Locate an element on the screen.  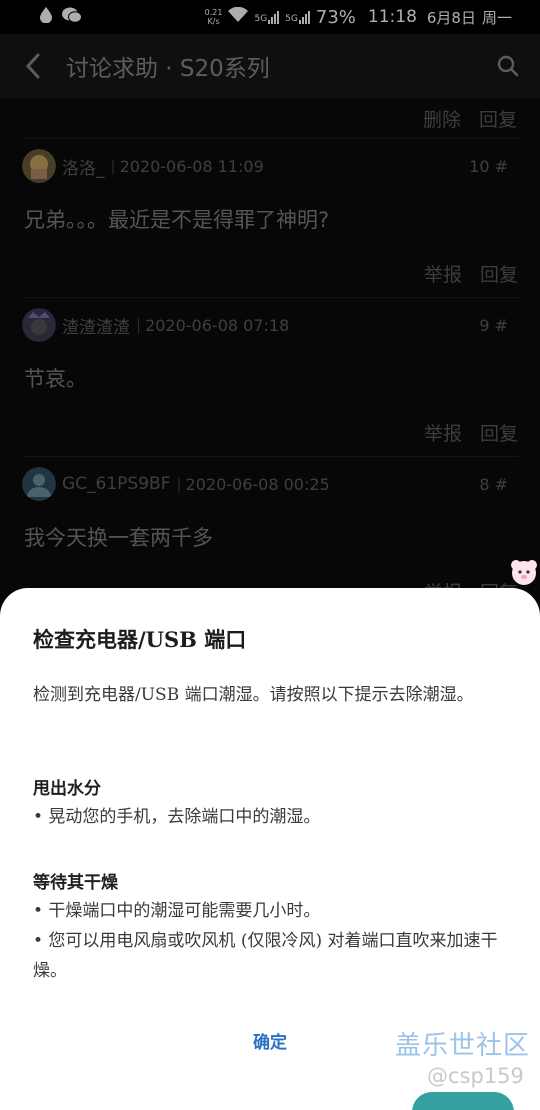
dialog-title: 检查充电器/USB 端口 is located at coordinates (140, 639).